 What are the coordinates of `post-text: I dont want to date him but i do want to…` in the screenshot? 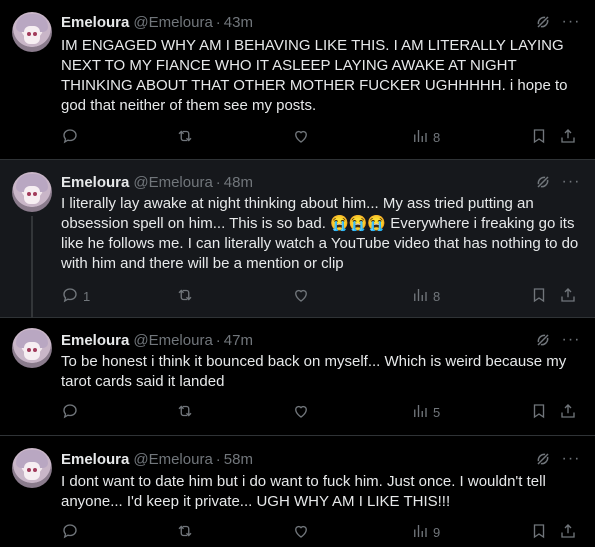 It's located at (305, 491).